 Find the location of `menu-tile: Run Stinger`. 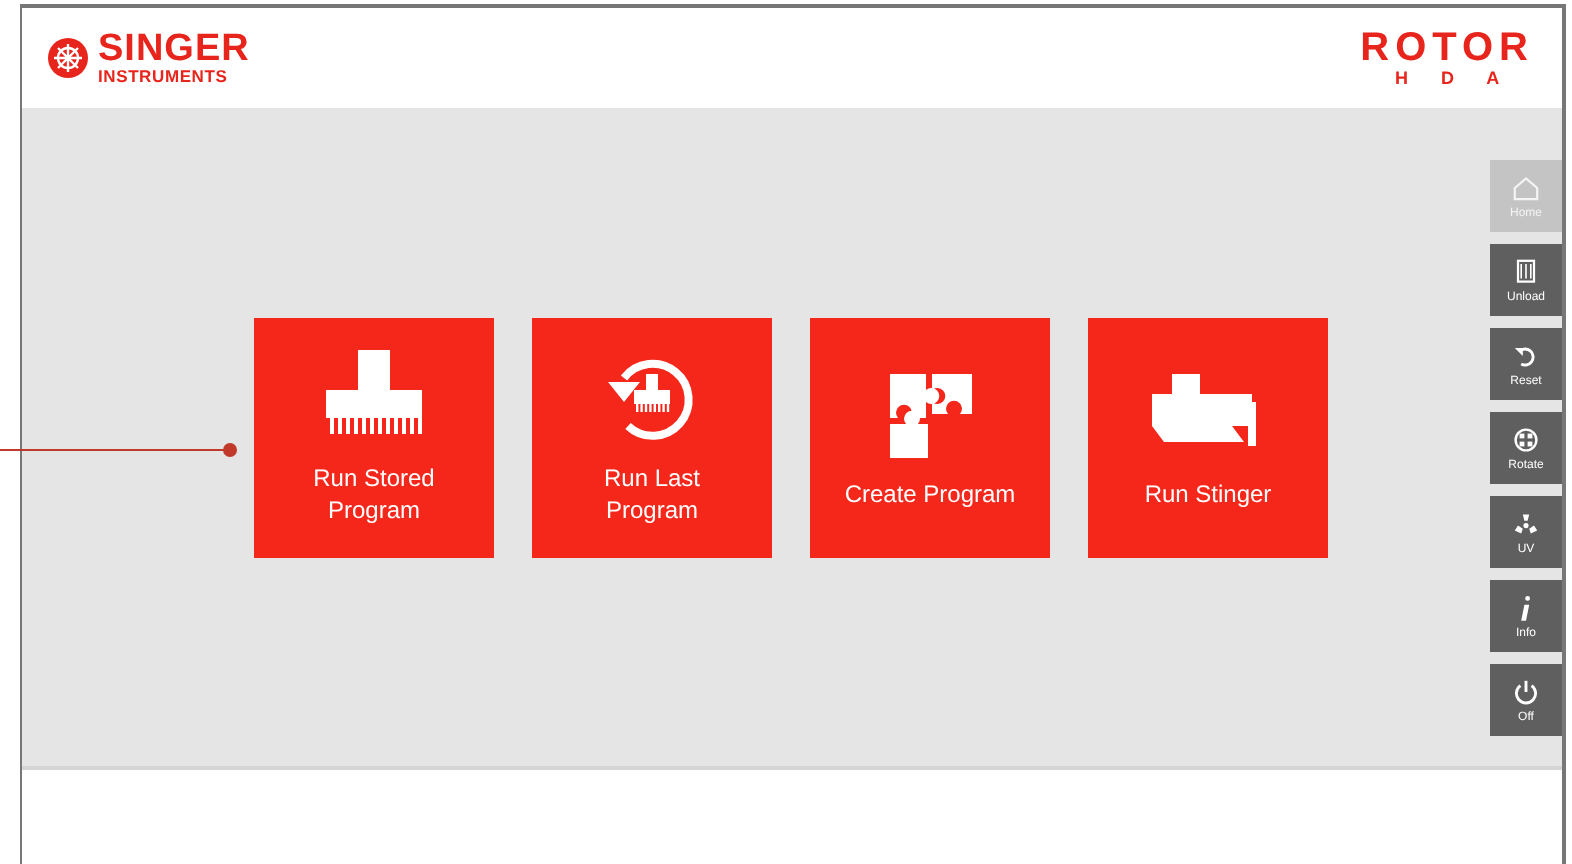

menu-tile: Run Stinger is located at coordinates (1208, 438).